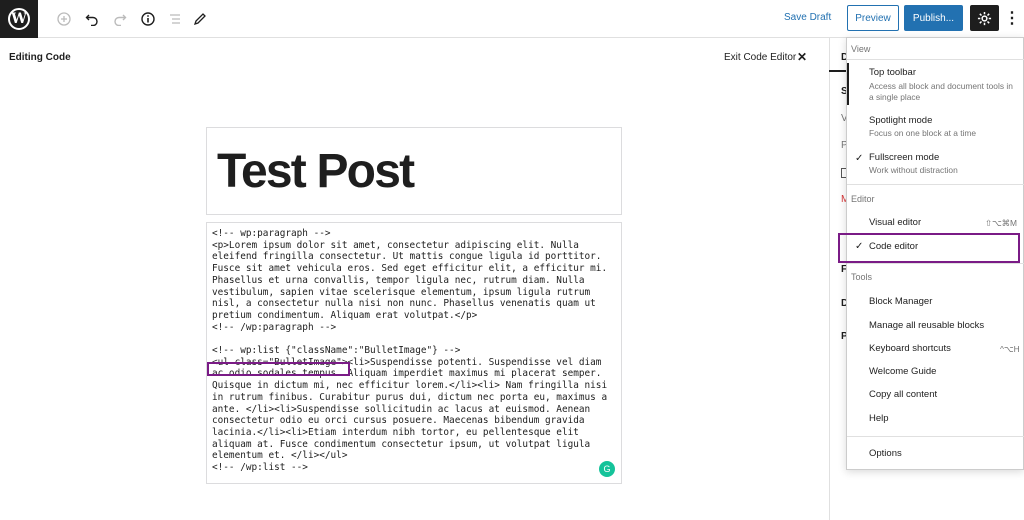  Describe the element at coordinates (120, 19) in the screenshot. I see `redo-icon` at that location.